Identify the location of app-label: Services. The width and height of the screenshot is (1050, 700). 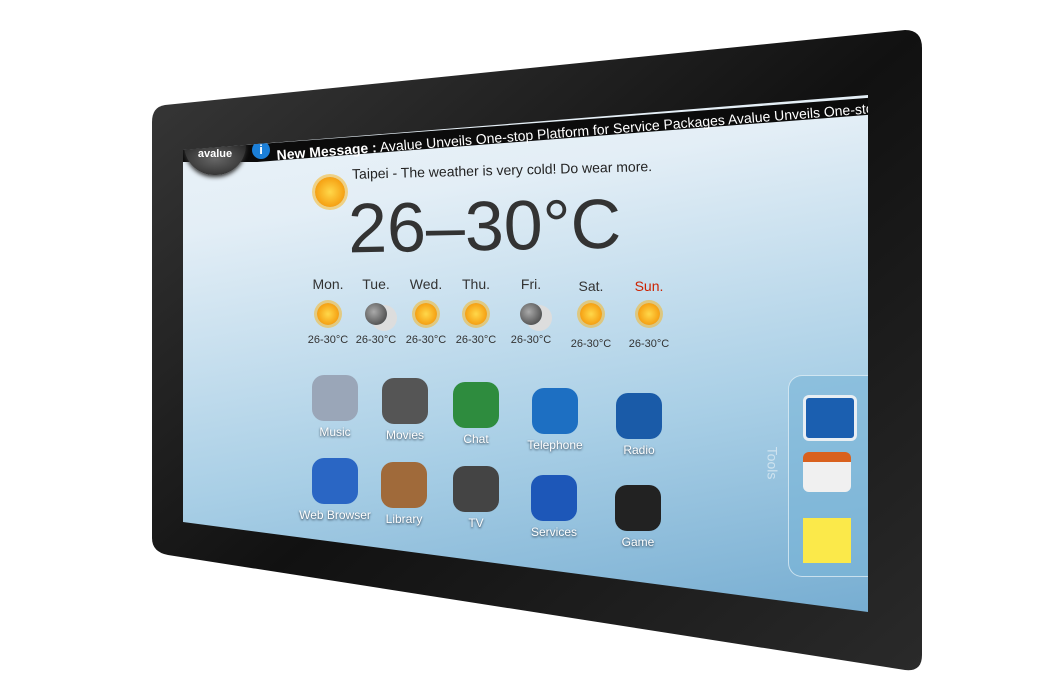
(553, 532).